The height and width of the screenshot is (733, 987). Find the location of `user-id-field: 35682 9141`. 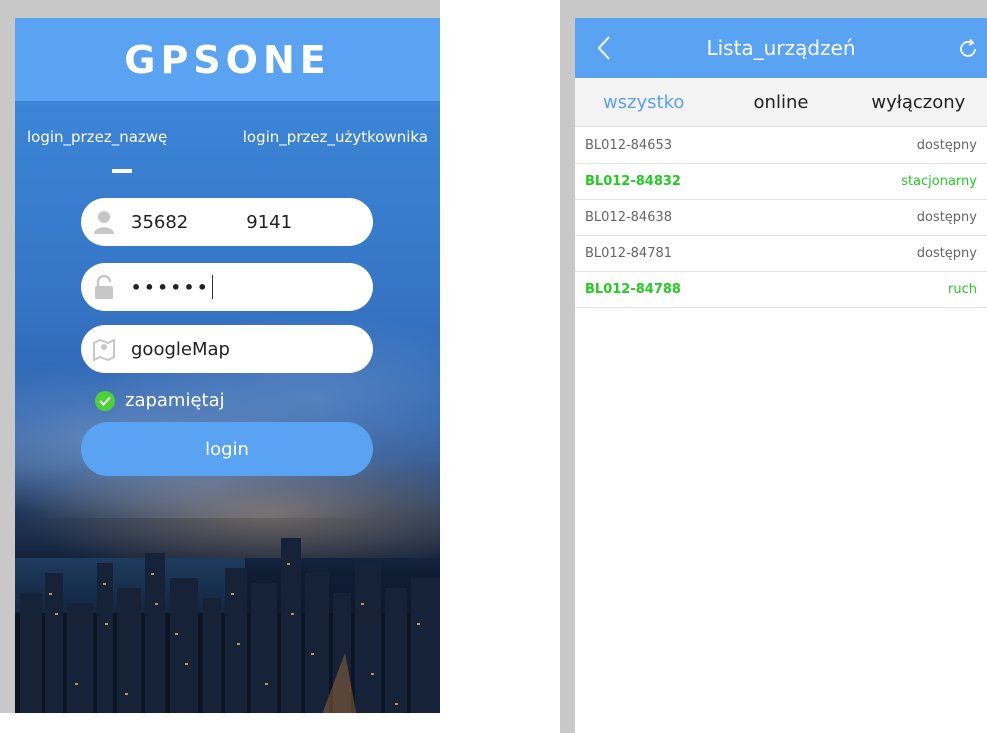

user-id-field: 35682 9141 is located at coordinates (227, 222).